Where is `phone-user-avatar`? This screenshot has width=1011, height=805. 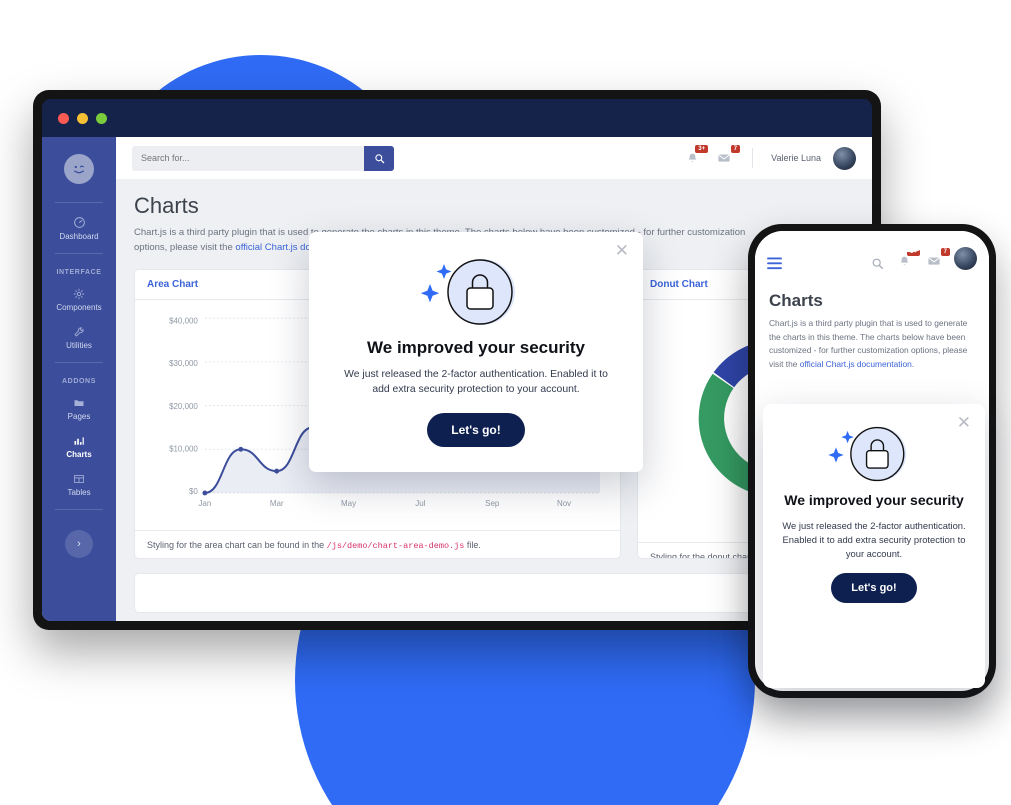 phone-user-avatar is located at coordinates (965, 258).